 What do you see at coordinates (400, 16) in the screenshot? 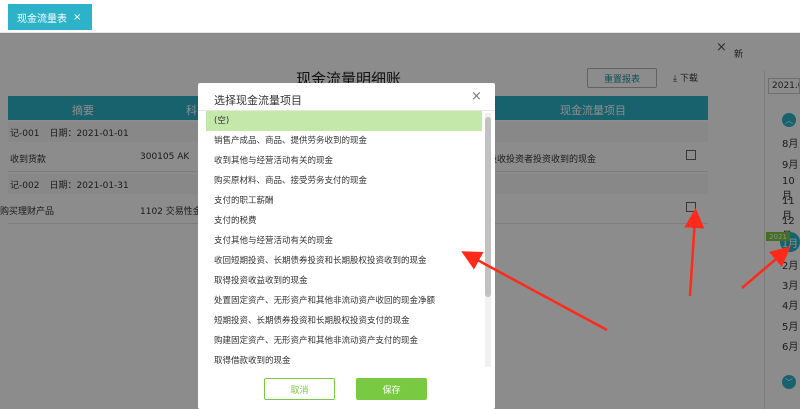
I see `tab-bar: 现金流量表 ×` at bounding box center [400, 16].